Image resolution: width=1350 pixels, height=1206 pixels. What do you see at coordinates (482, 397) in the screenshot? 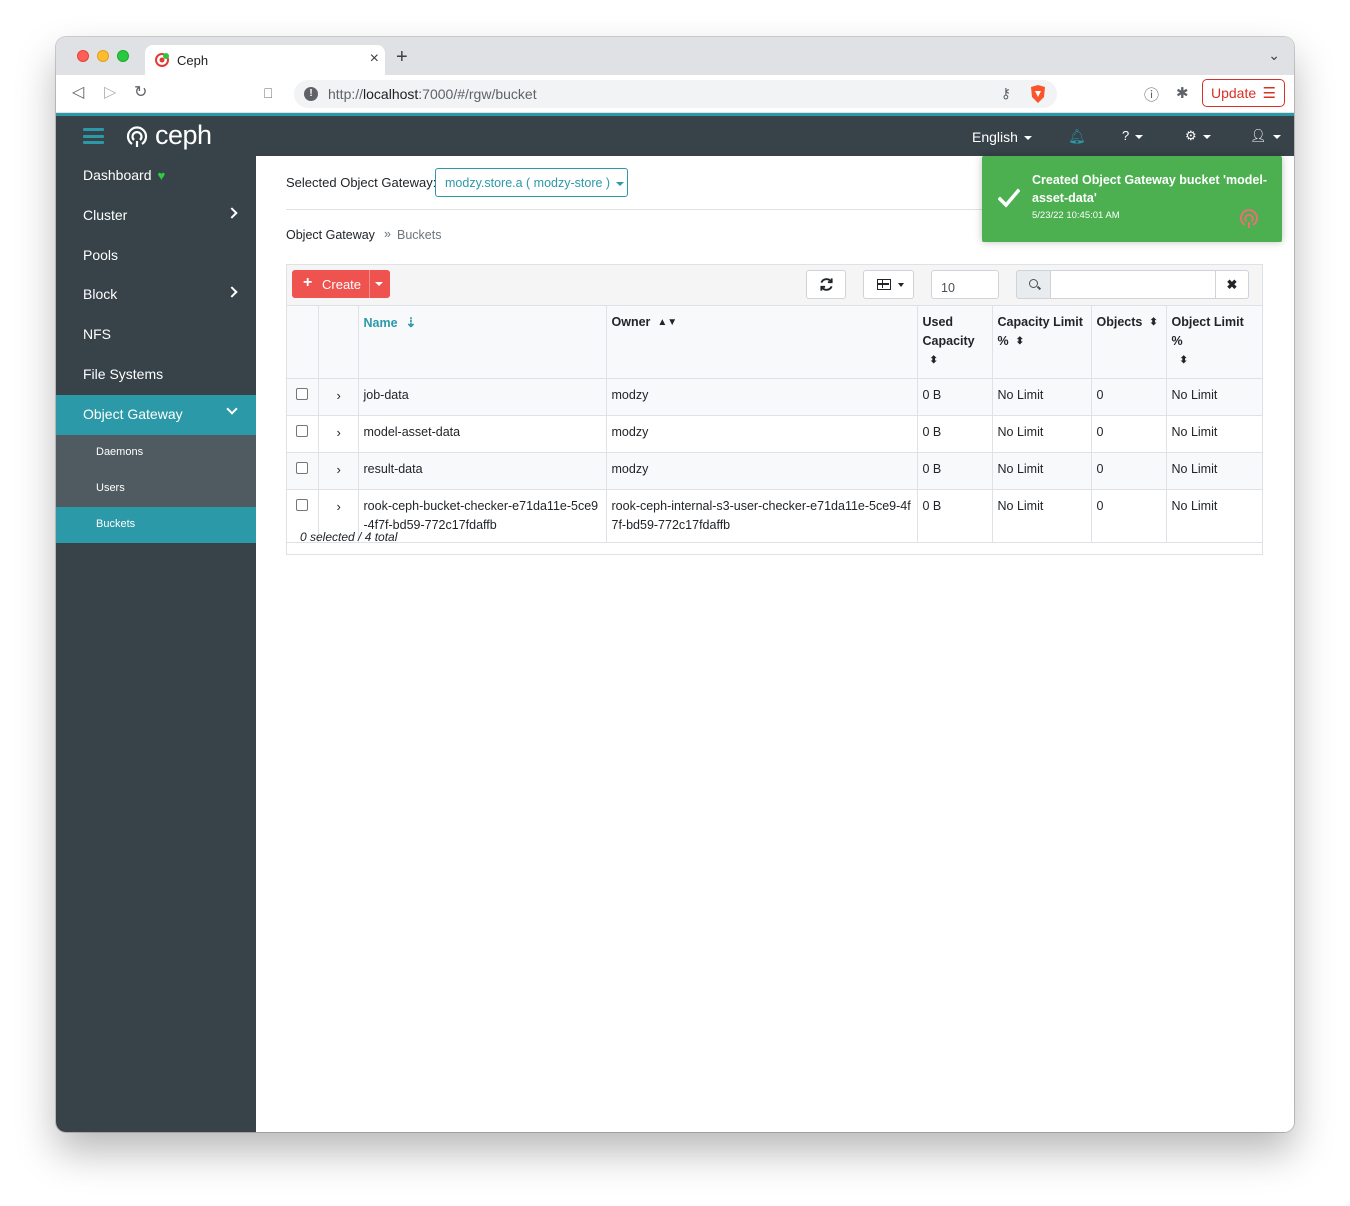
I see `cell-name: job-data` at bounding box center [482, 397].